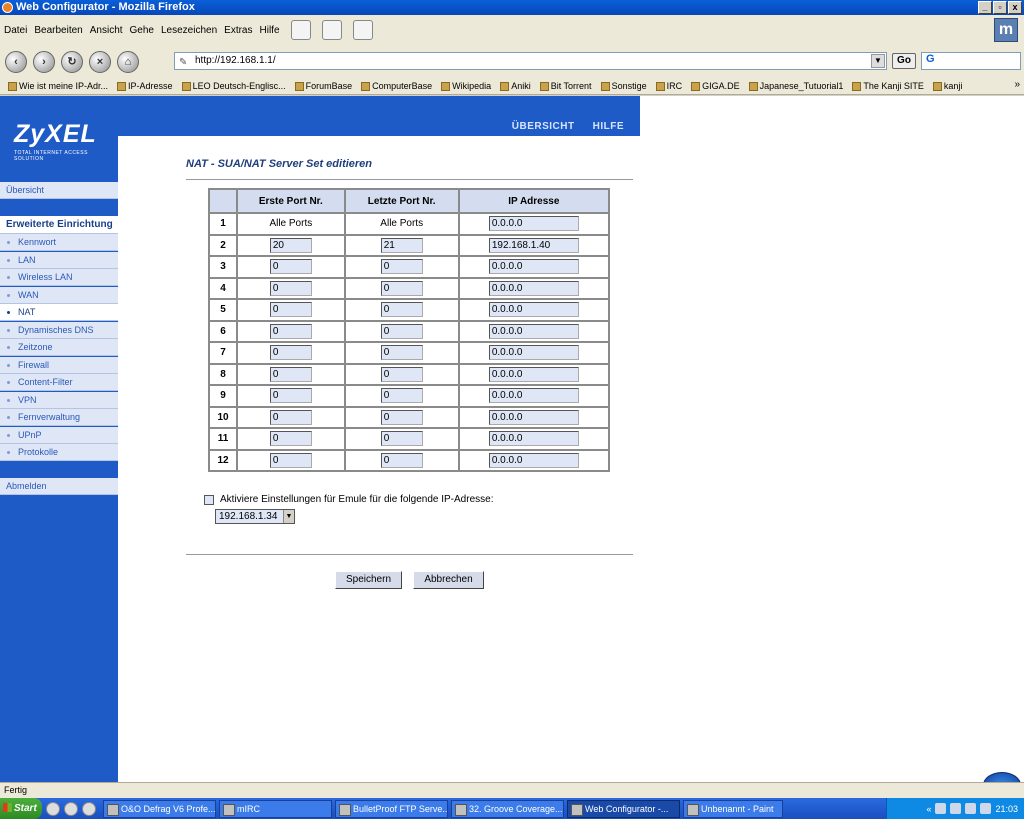 Image resolution: width=1024 pixels, height=819 pixels. I want to click on menu-tools: Extras, so click(238, 30).